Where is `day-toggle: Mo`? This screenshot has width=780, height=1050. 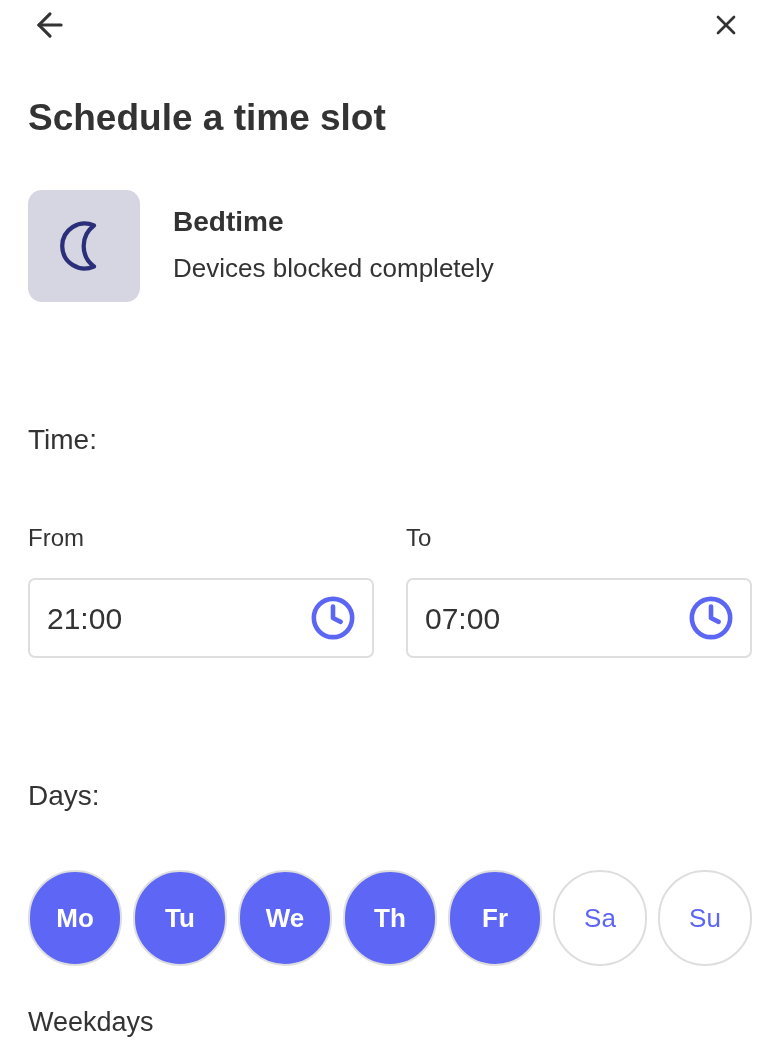
day-toggle: Mo is located at coordinates (75, 918).